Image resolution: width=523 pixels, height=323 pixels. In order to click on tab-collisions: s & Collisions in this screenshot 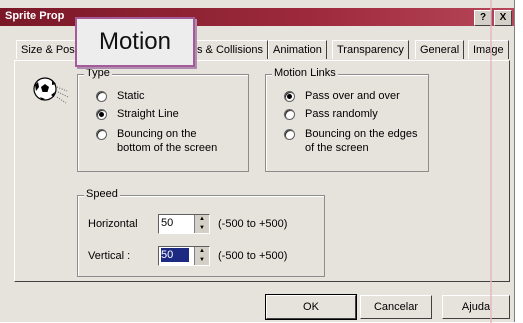, I will do `click(230, 49)`.